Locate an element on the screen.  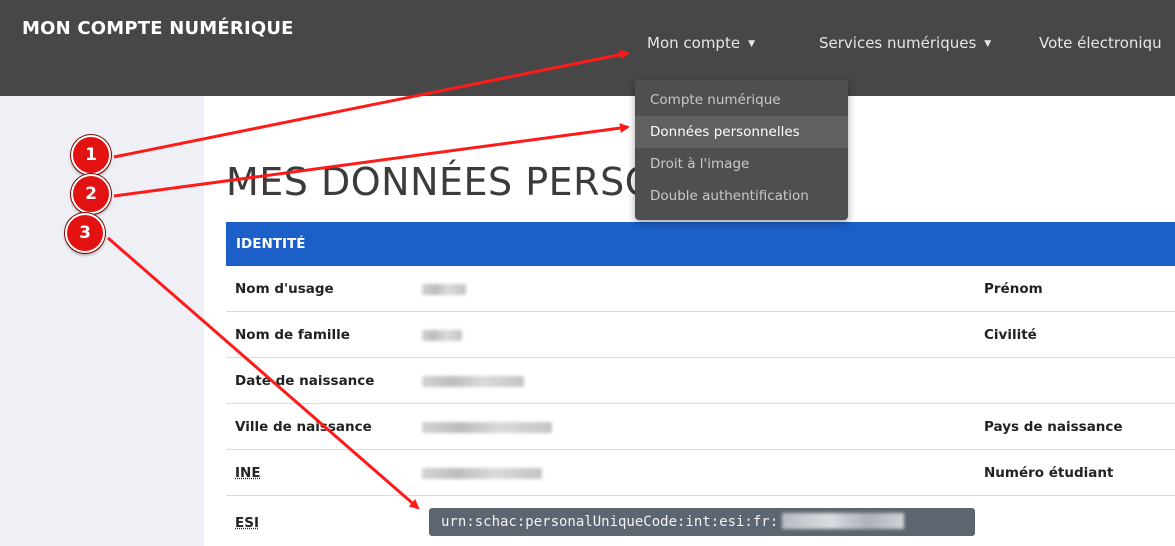
row-label: Nom d'usage is located at coordinates (284, 289).